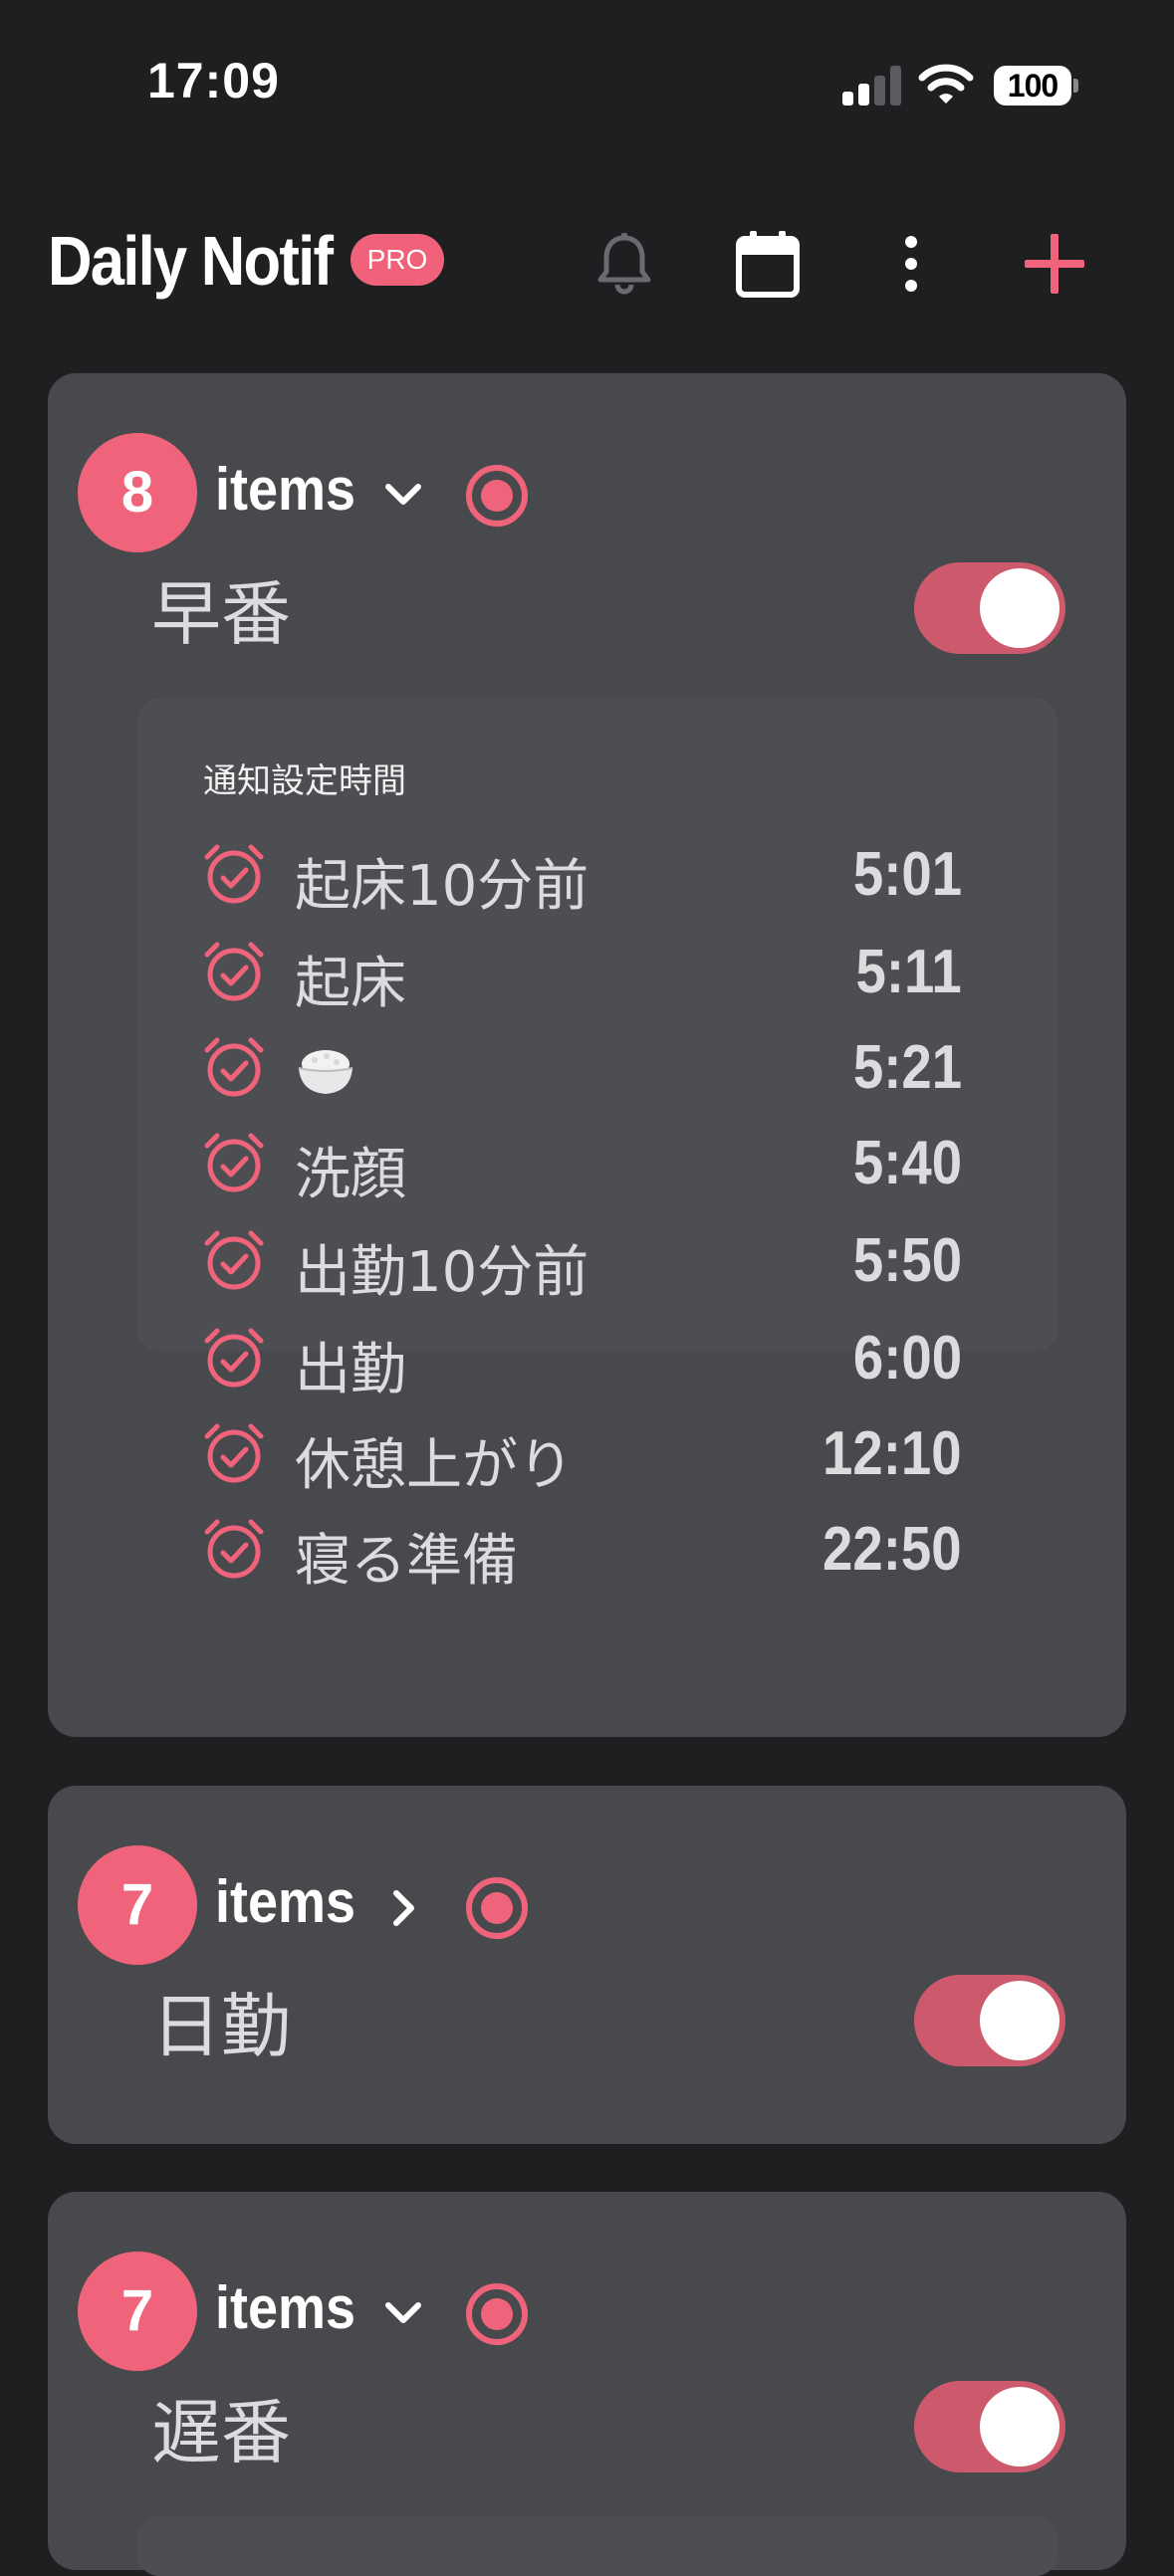 The width and height of the screenshot is (1174, 2576). I want to click on app-header: Daily Notif PRO, so click(587, 263).